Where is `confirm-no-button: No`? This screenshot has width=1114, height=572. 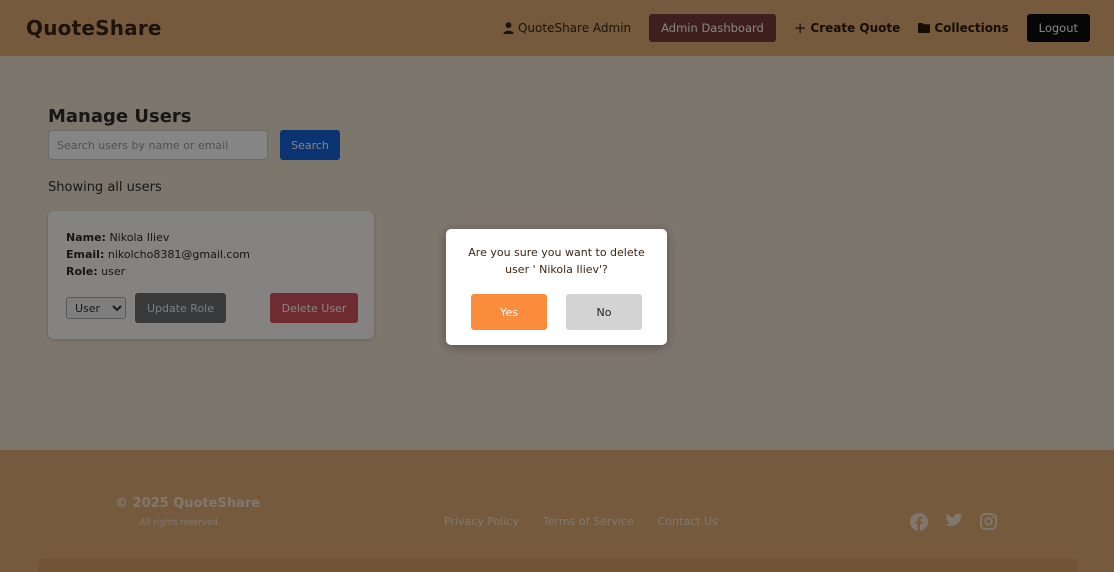
confirm-no-button: No is located at coordinates (604, 312).